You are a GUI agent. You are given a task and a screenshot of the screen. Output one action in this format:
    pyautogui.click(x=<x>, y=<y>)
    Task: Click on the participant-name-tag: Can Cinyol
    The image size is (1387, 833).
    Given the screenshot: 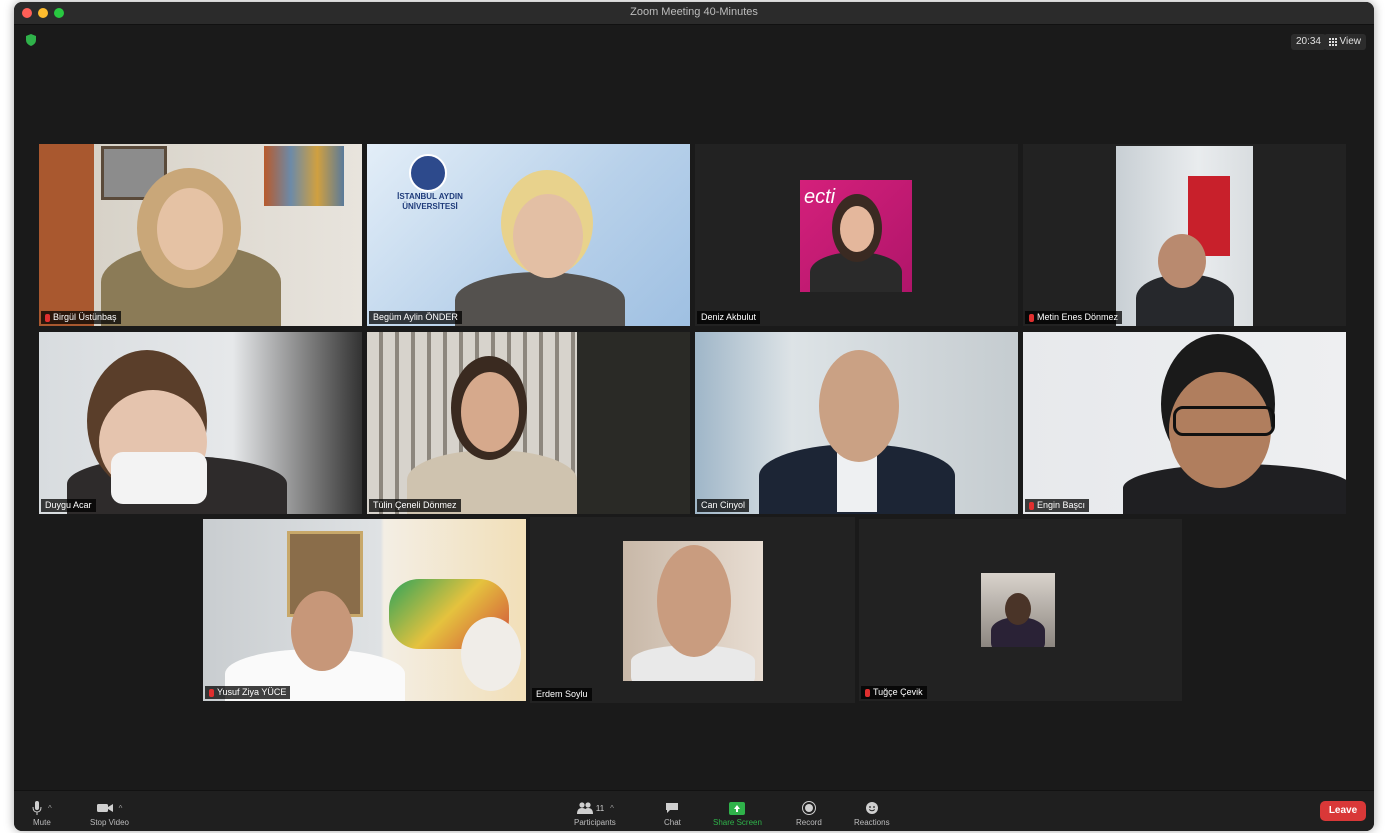 What is the action you would take?
    pyautogui.click(x=723, y=505)
    